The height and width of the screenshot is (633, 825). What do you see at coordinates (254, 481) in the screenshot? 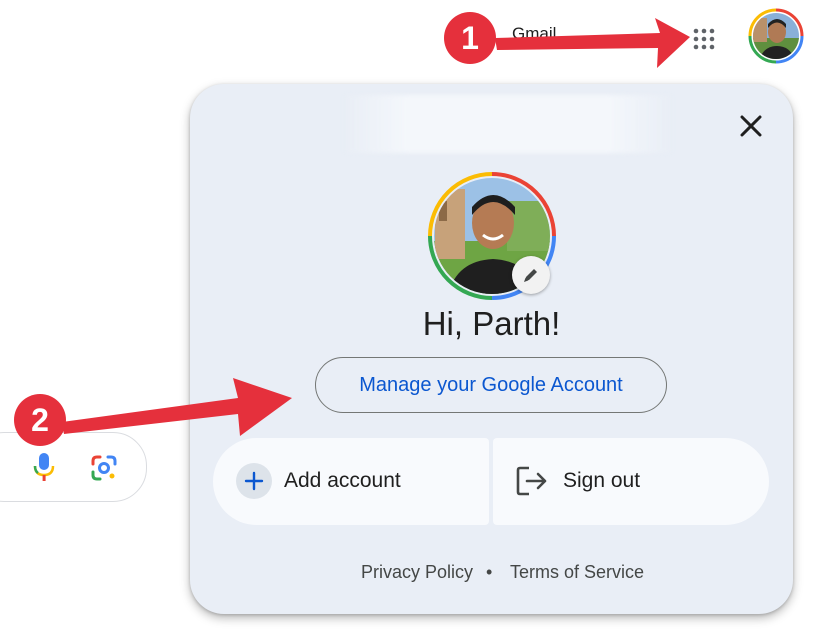
I see `plus-icon` at bounding box center [254, 481].